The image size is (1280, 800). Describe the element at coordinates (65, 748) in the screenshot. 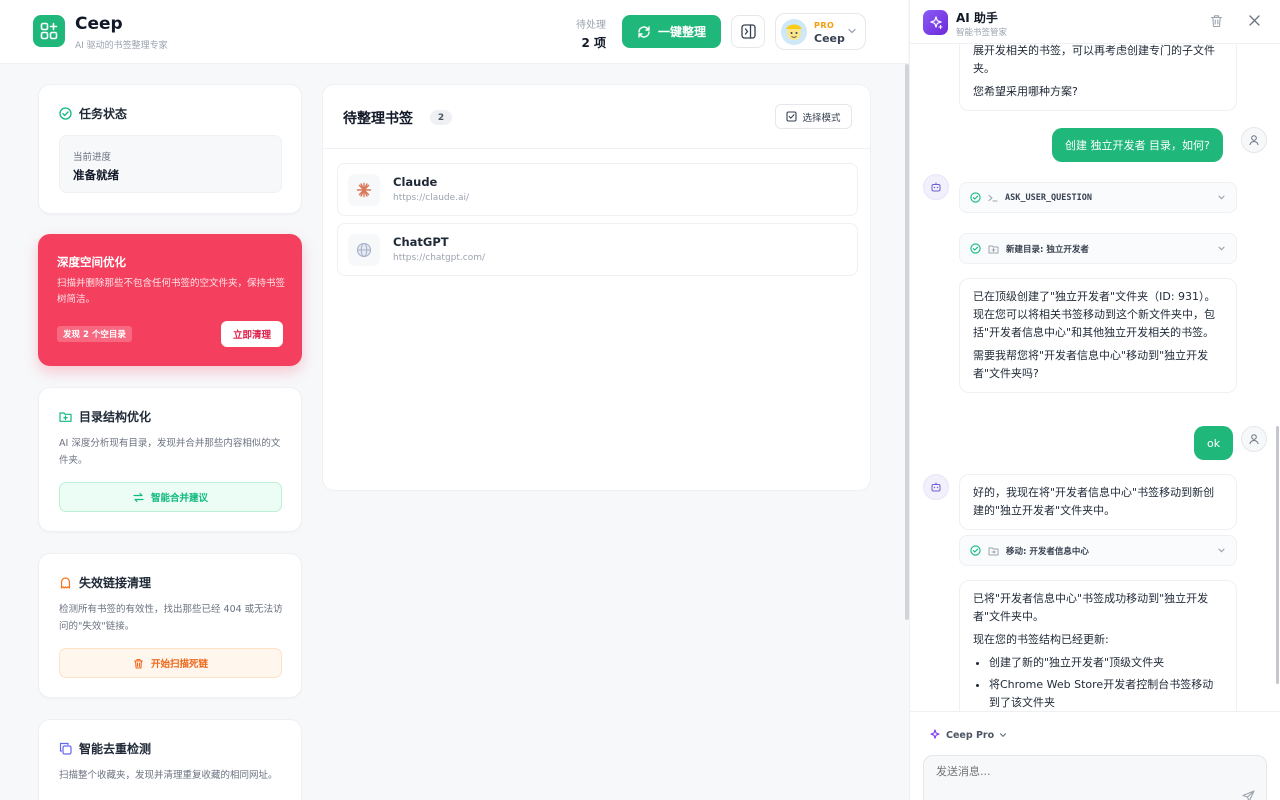

I see `copy-icon` at that location.